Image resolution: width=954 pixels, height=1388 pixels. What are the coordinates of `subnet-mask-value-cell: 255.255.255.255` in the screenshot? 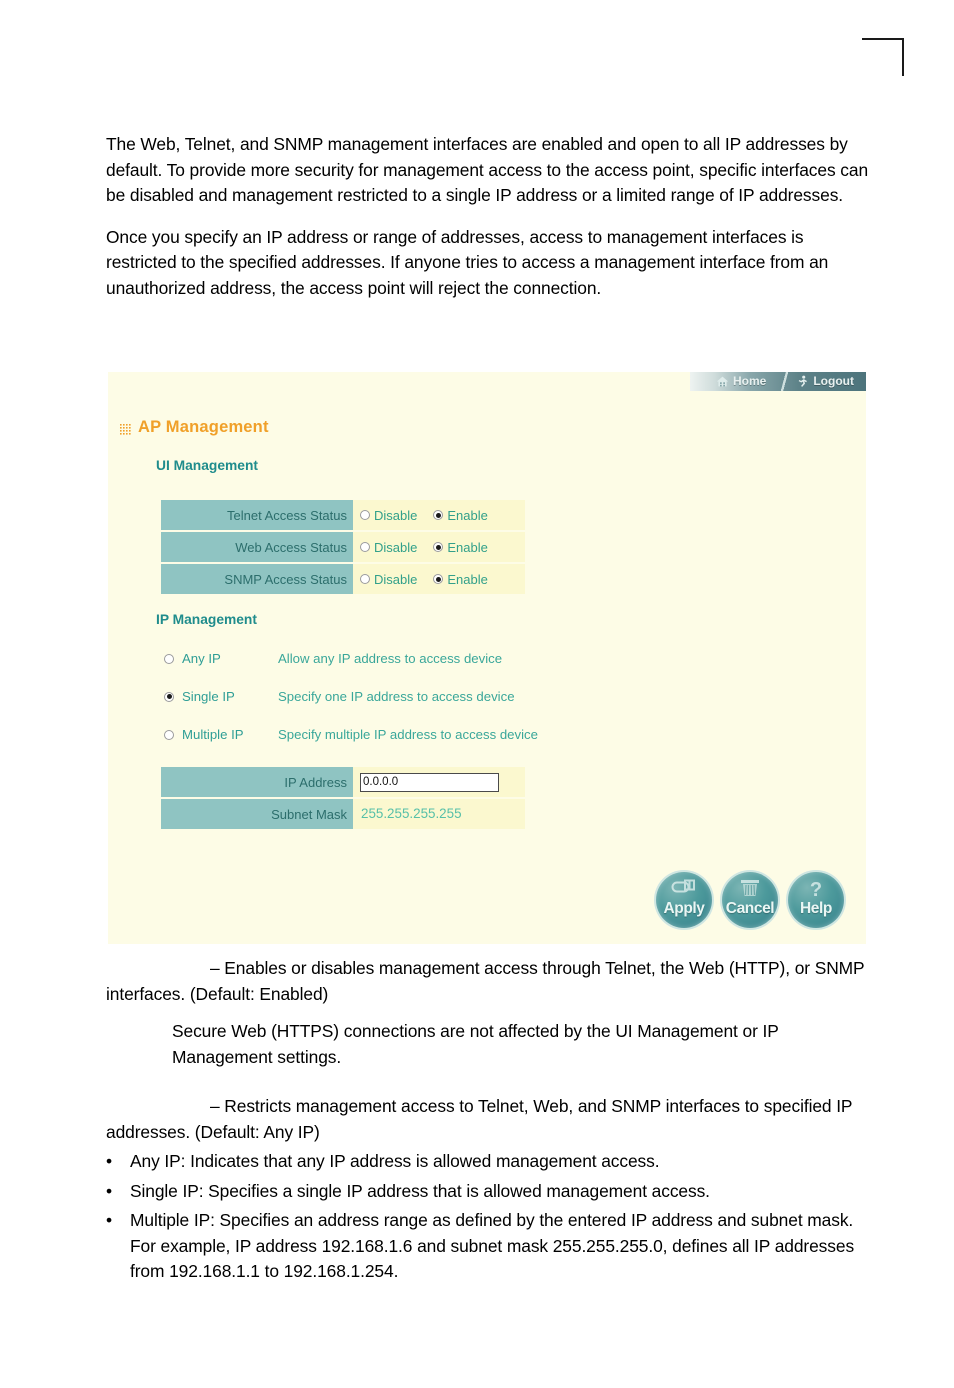 It's located at (439, 814).